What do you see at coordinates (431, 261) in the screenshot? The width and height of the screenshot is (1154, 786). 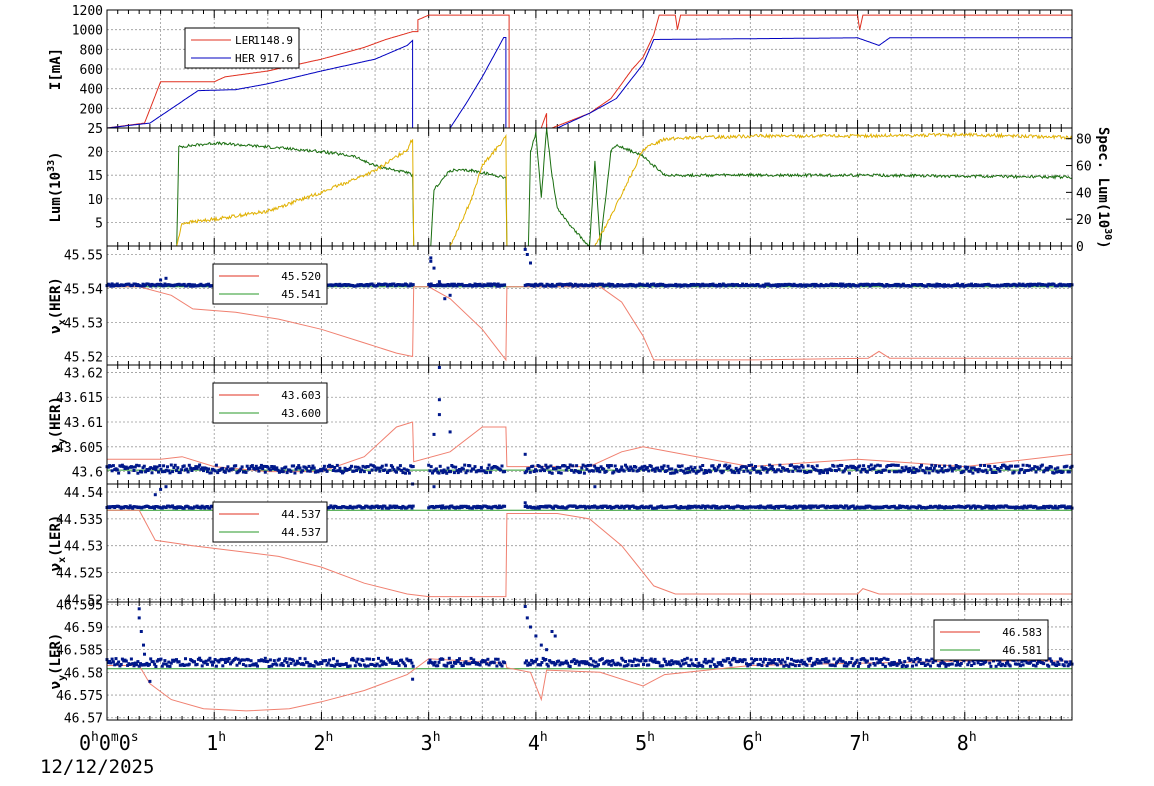 I see `tune-outlier-point` at bounding box center [431, 261].